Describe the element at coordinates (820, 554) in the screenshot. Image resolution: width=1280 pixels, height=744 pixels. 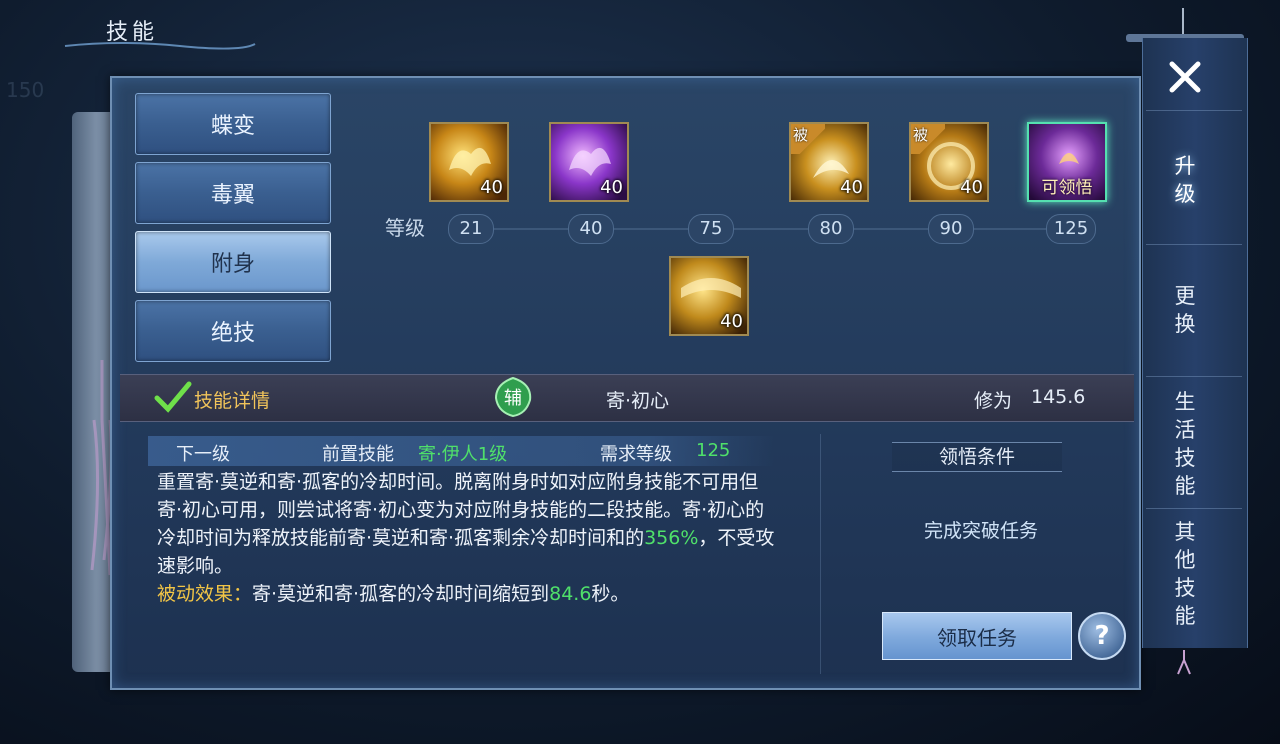
I see `vertical-divider` at that location.